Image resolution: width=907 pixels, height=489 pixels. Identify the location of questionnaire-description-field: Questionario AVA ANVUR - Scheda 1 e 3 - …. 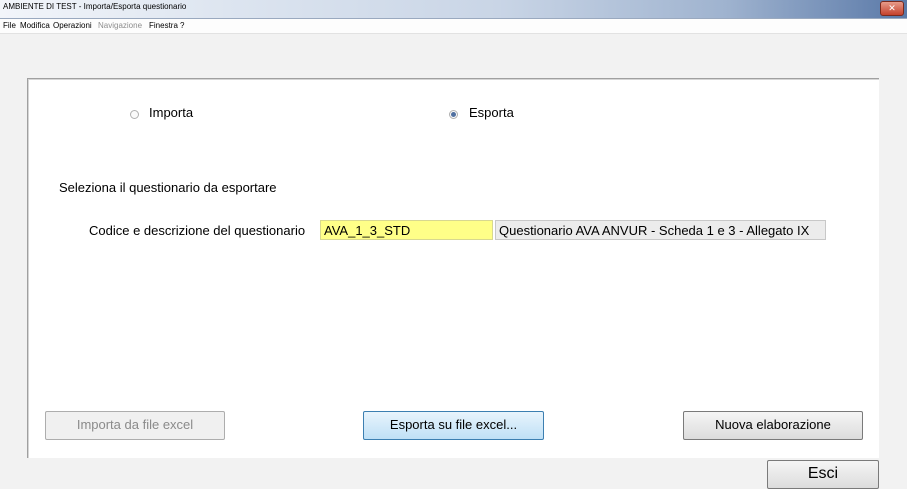
(660, 230).